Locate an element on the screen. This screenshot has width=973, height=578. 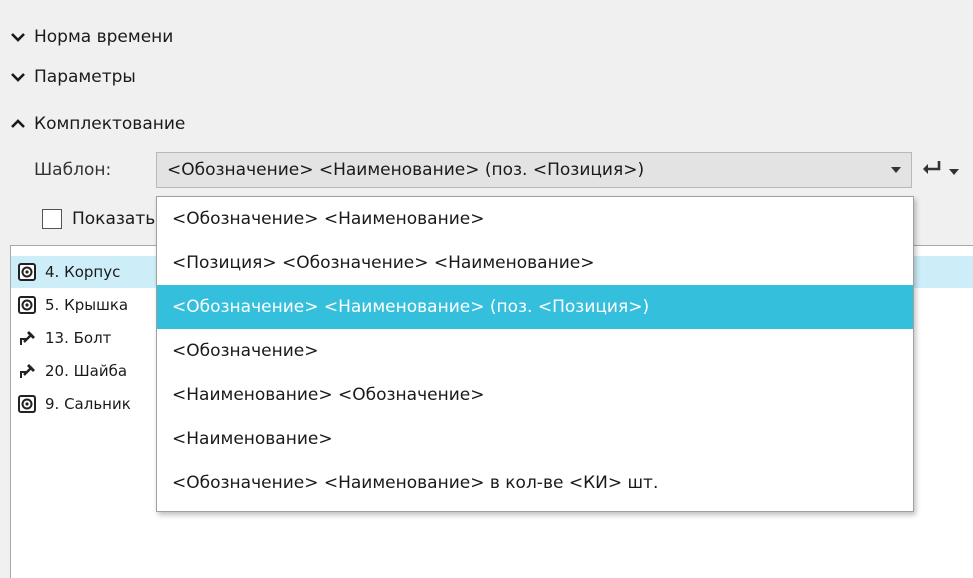
dropdown-option: <Наименование> <Обозначение> is located at coordinates (535, 395).